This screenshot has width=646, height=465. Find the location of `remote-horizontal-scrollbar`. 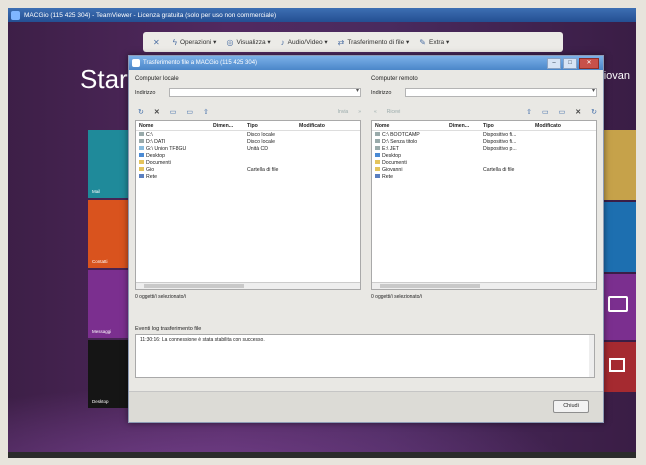

remote-horizontal-scrollbar is located at coordinates (484, 285).